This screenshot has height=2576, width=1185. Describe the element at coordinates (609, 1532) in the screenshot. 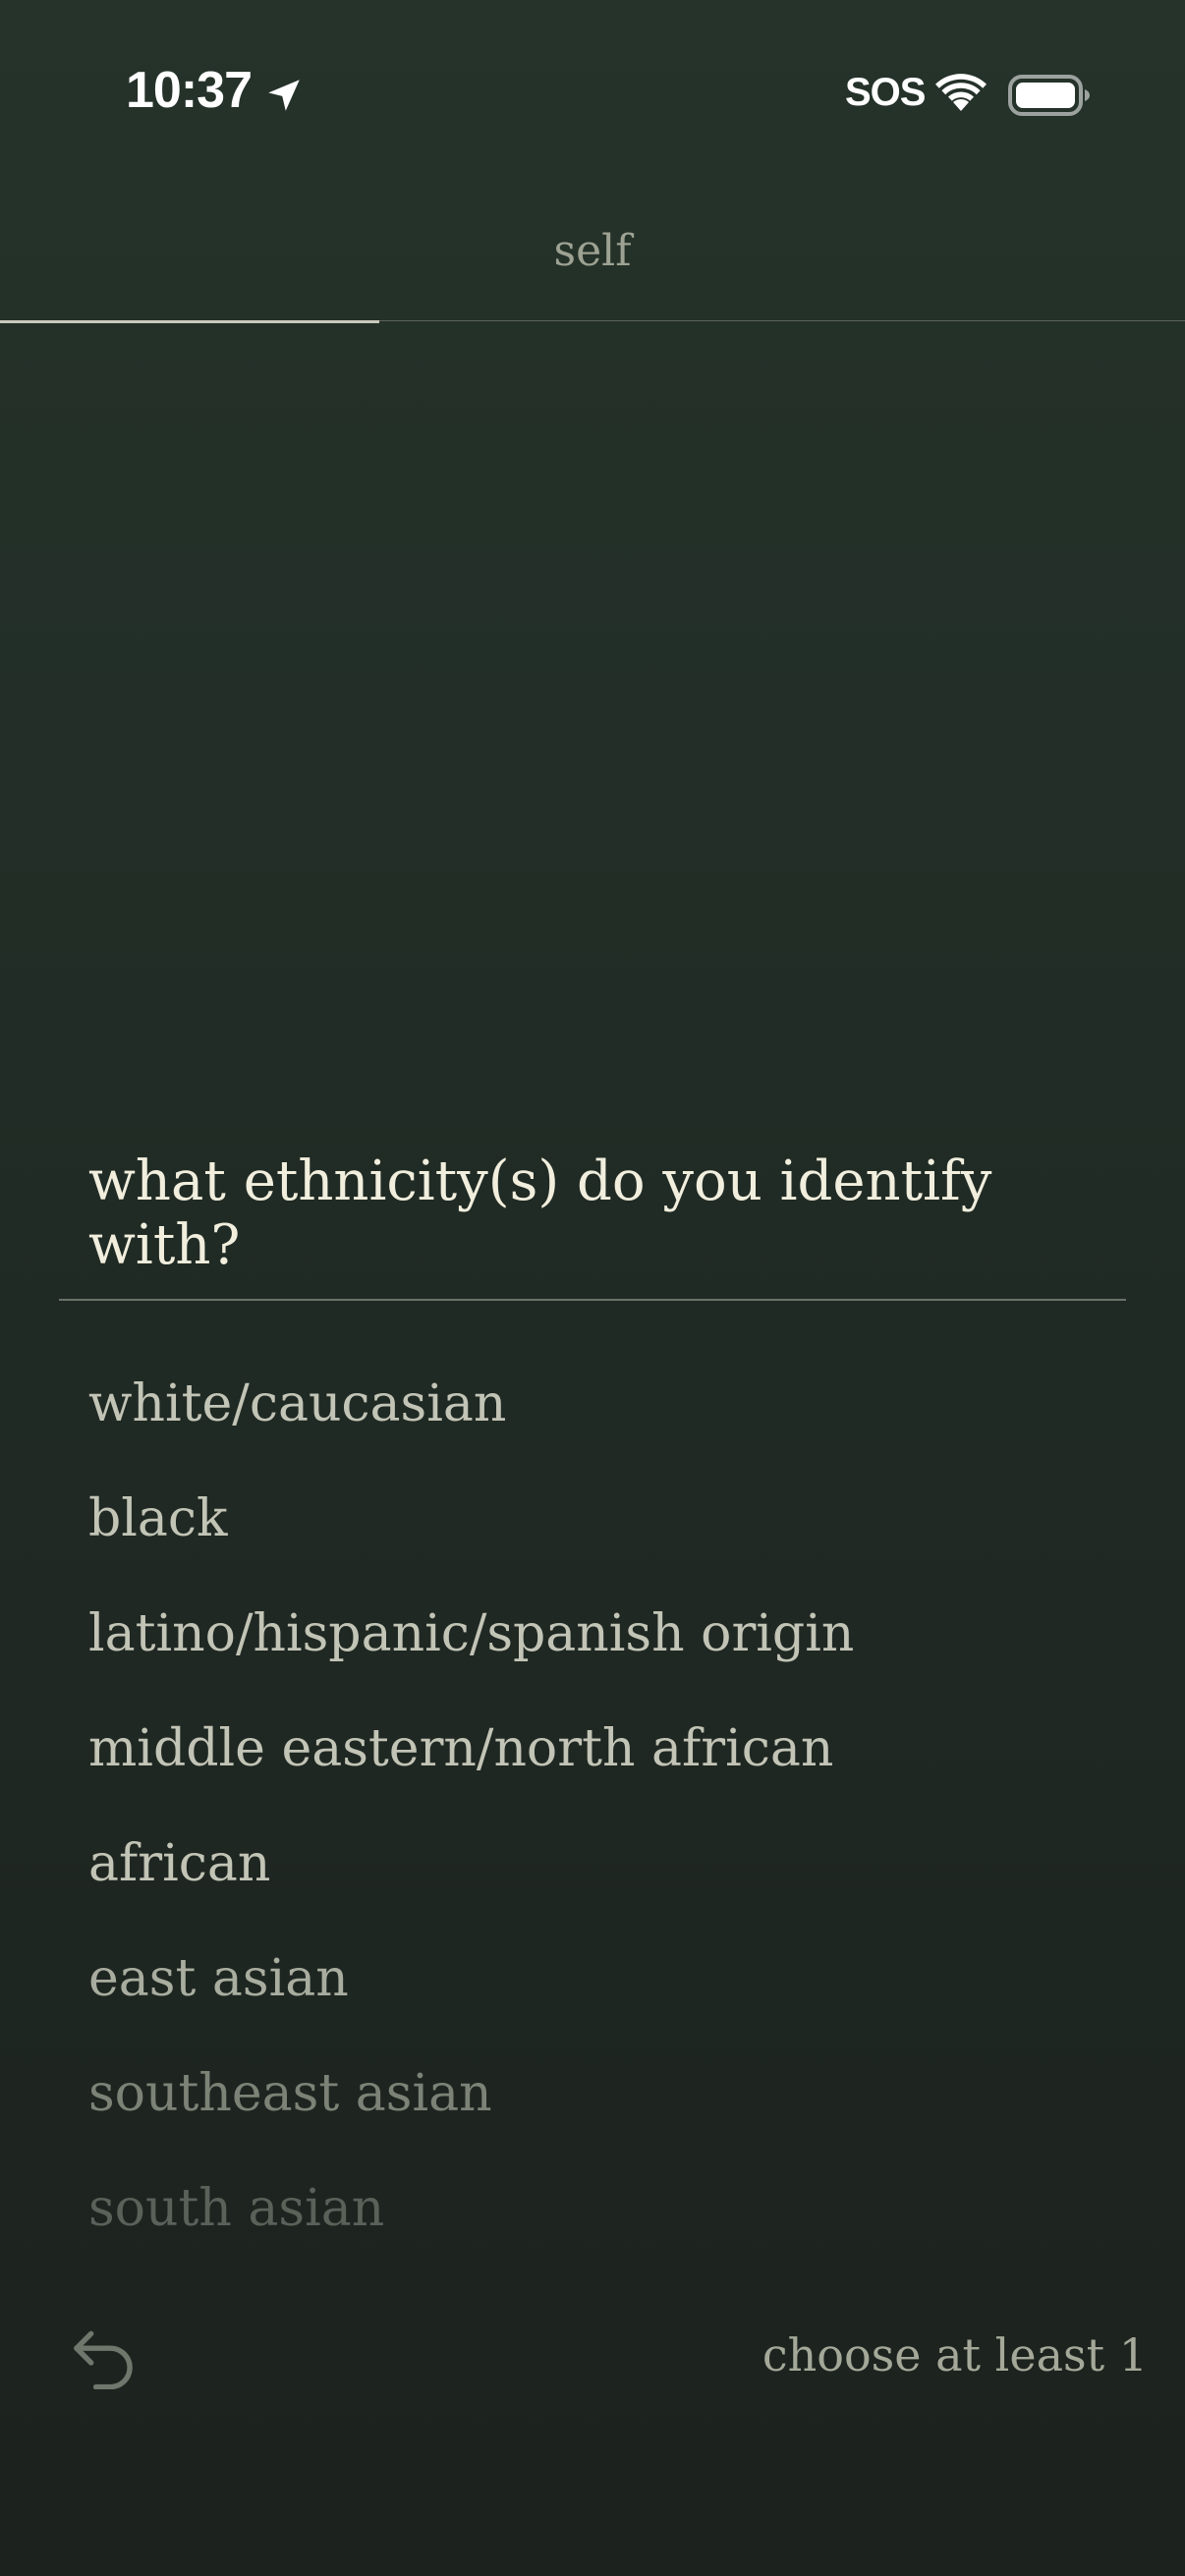

I see `option-black: black` at that location.